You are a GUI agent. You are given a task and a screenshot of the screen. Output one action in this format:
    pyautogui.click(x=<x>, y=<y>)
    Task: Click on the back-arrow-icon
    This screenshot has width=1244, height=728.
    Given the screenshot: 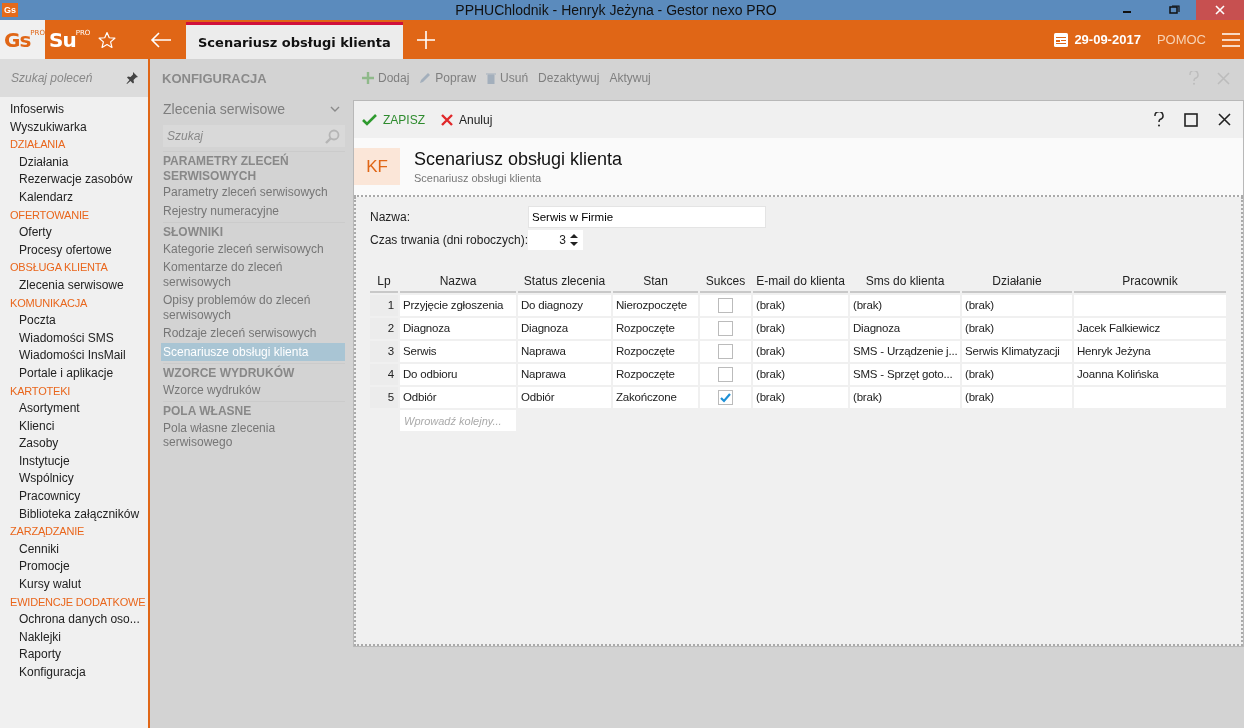 What is the action you would take?
    pyautogui.click(x=161, y=39)
    